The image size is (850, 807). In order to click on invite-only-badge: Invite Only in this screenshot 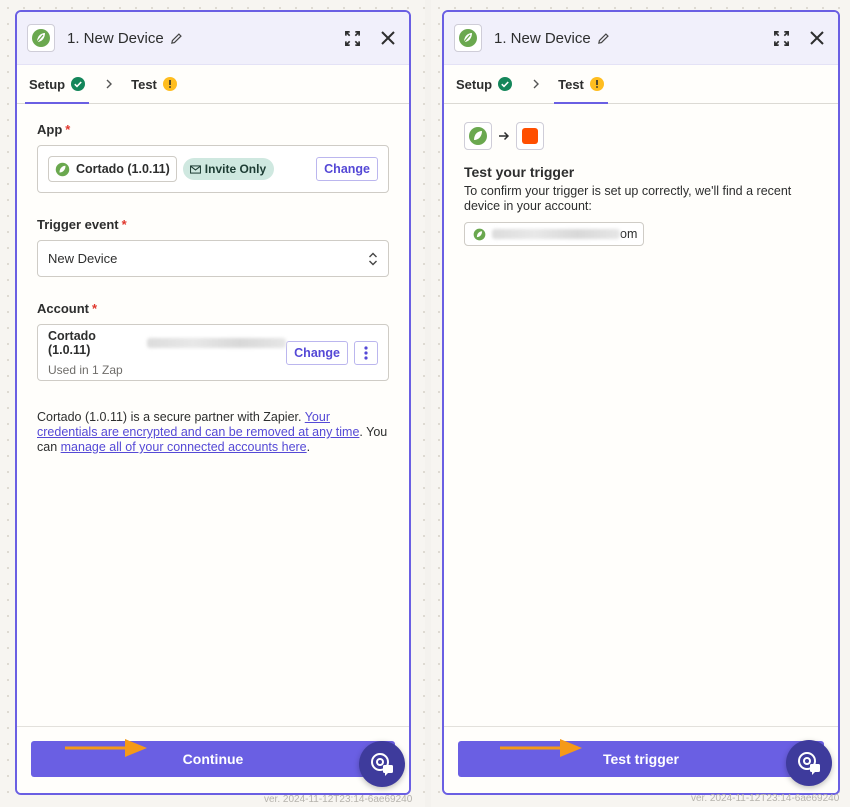, I will do `click(228, 169)`.